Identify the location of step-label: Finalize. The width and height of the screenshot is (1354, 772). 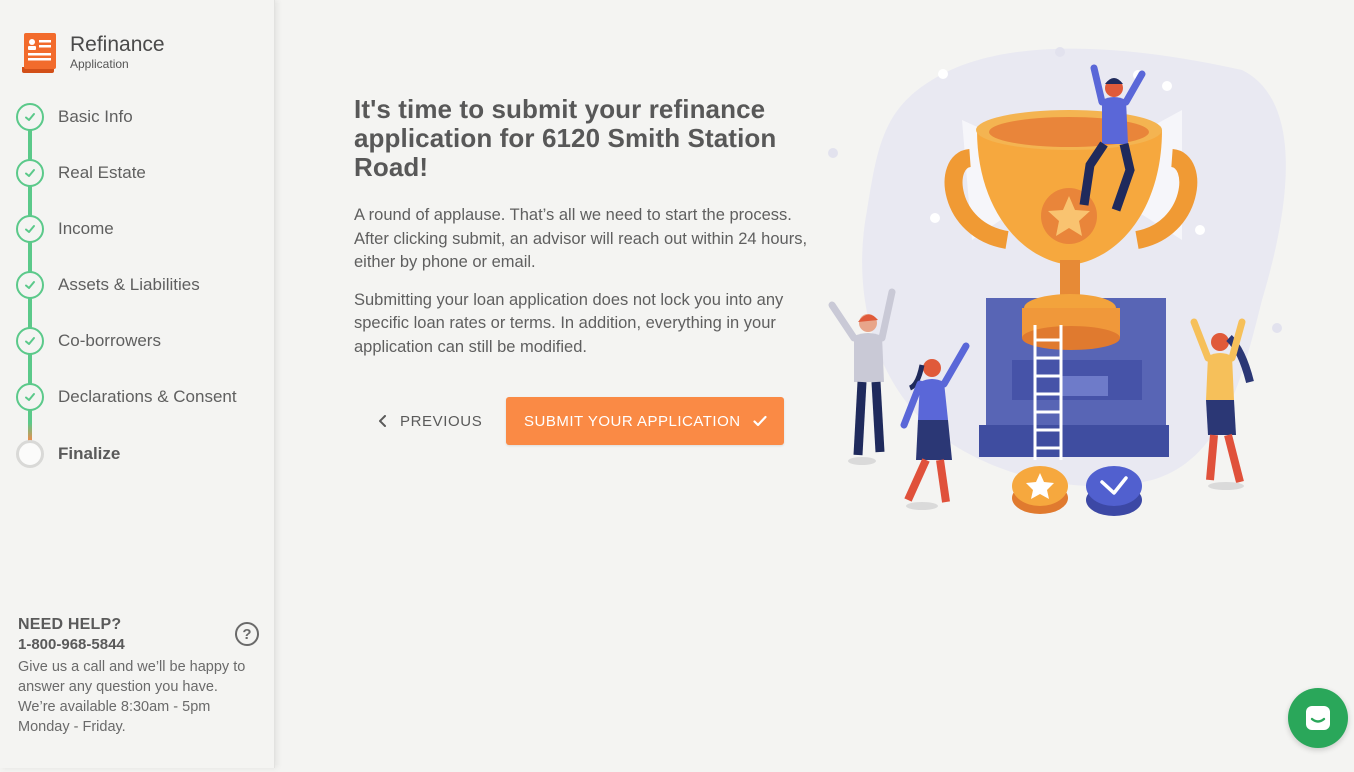
(89, 453).